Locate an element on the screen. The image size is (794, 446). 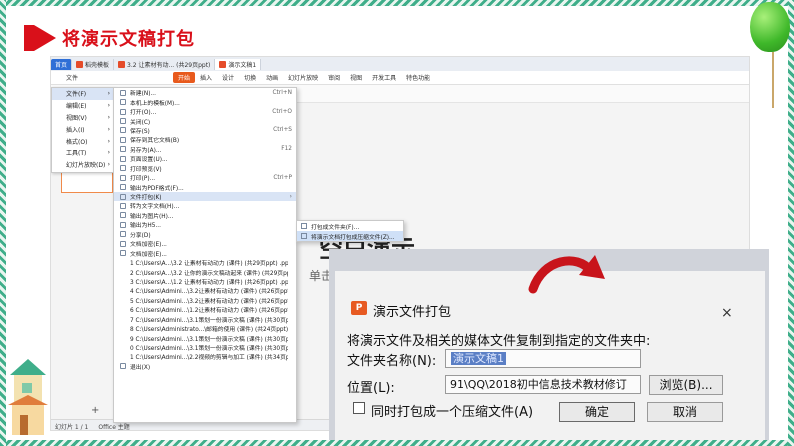
tab-home: 首页 is located at coordinates (62, 64).